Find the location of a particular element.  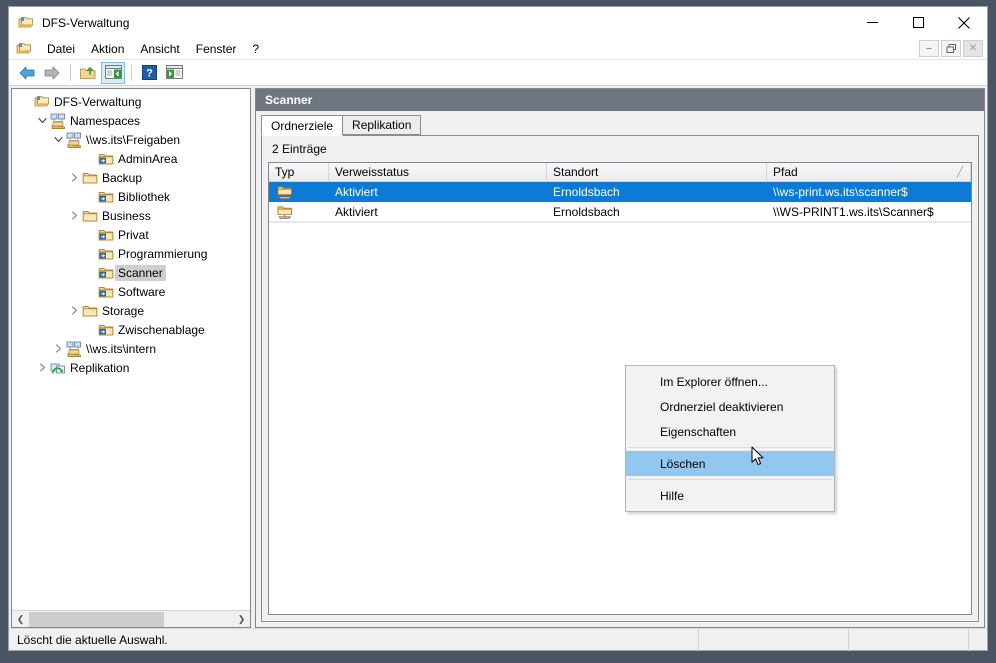

tree-item-namespaces: Namespaces is located at coordinates (131, 120).